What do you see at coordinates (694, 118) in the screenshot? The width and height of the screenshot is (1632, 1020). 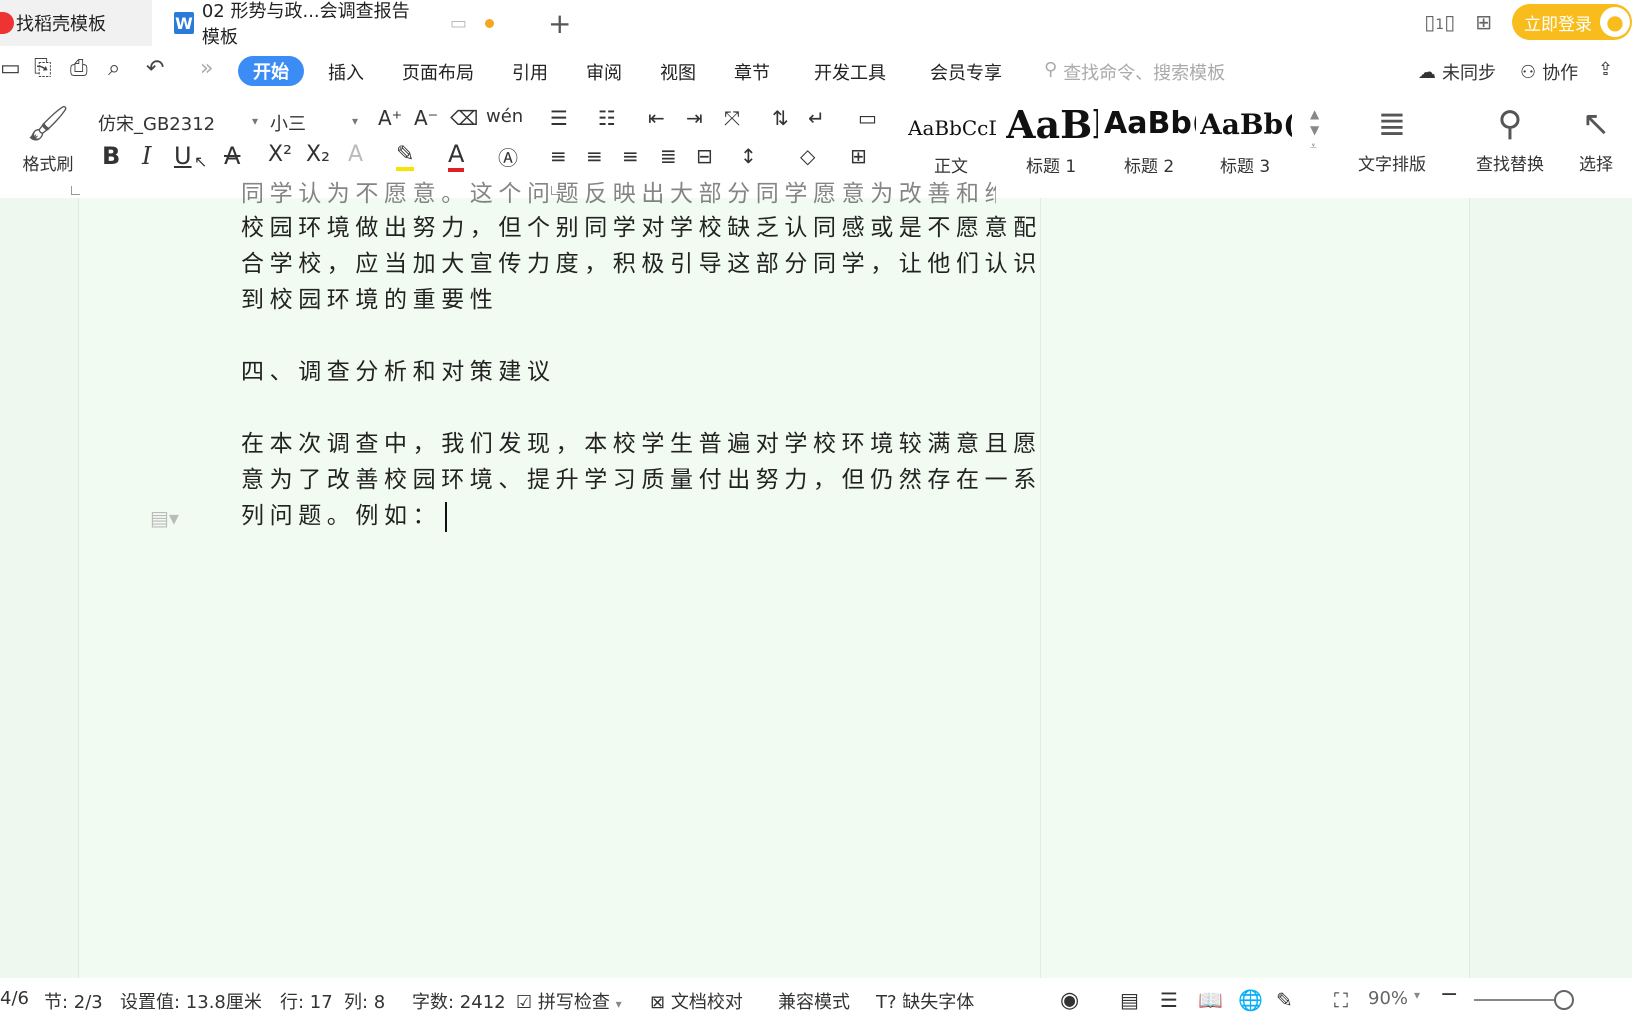 I see `increase-indent-icon: ⇥` at bounding box center [694, 118].